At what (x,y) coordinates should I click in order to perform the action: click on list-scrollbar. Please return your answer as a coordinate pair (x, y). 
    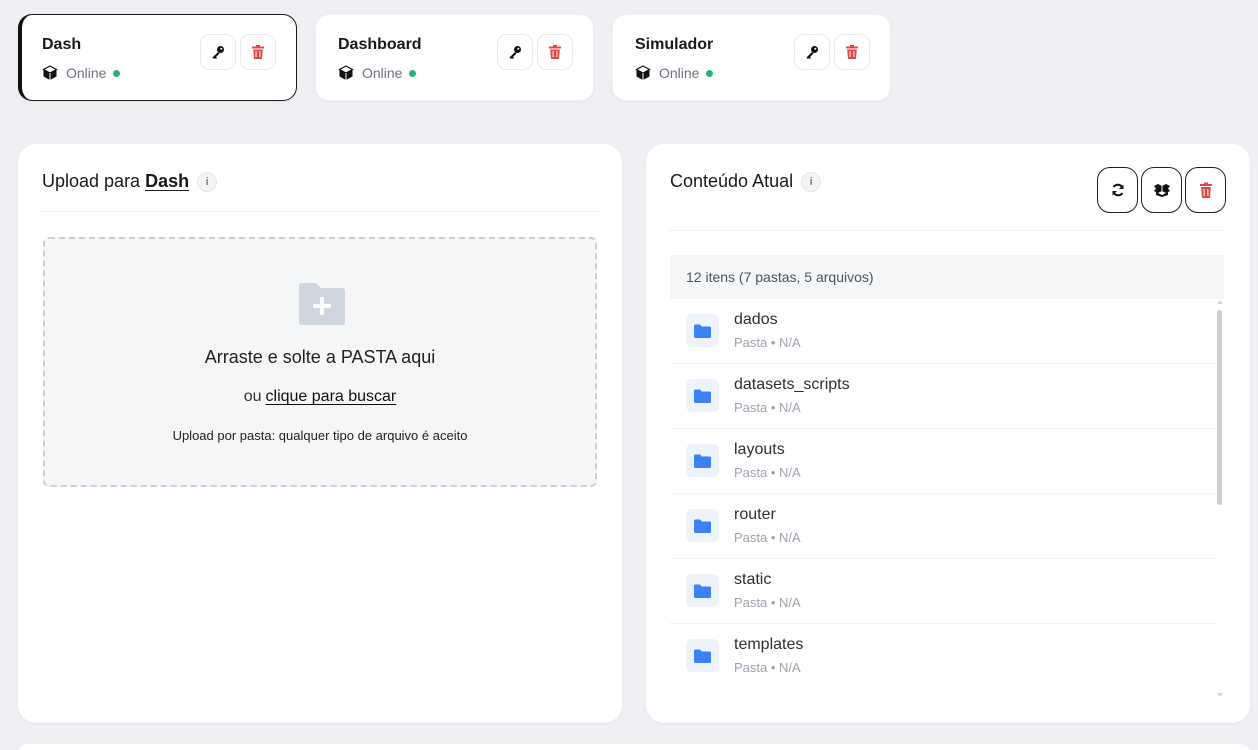
    Looking at the image, I should click on (1220, 498).